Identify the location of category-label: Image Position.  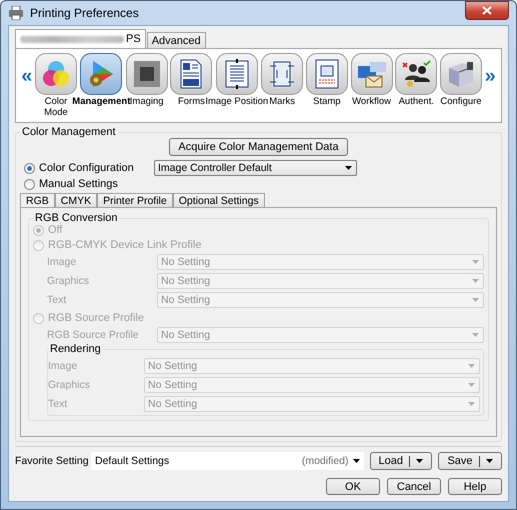
(236, 101).